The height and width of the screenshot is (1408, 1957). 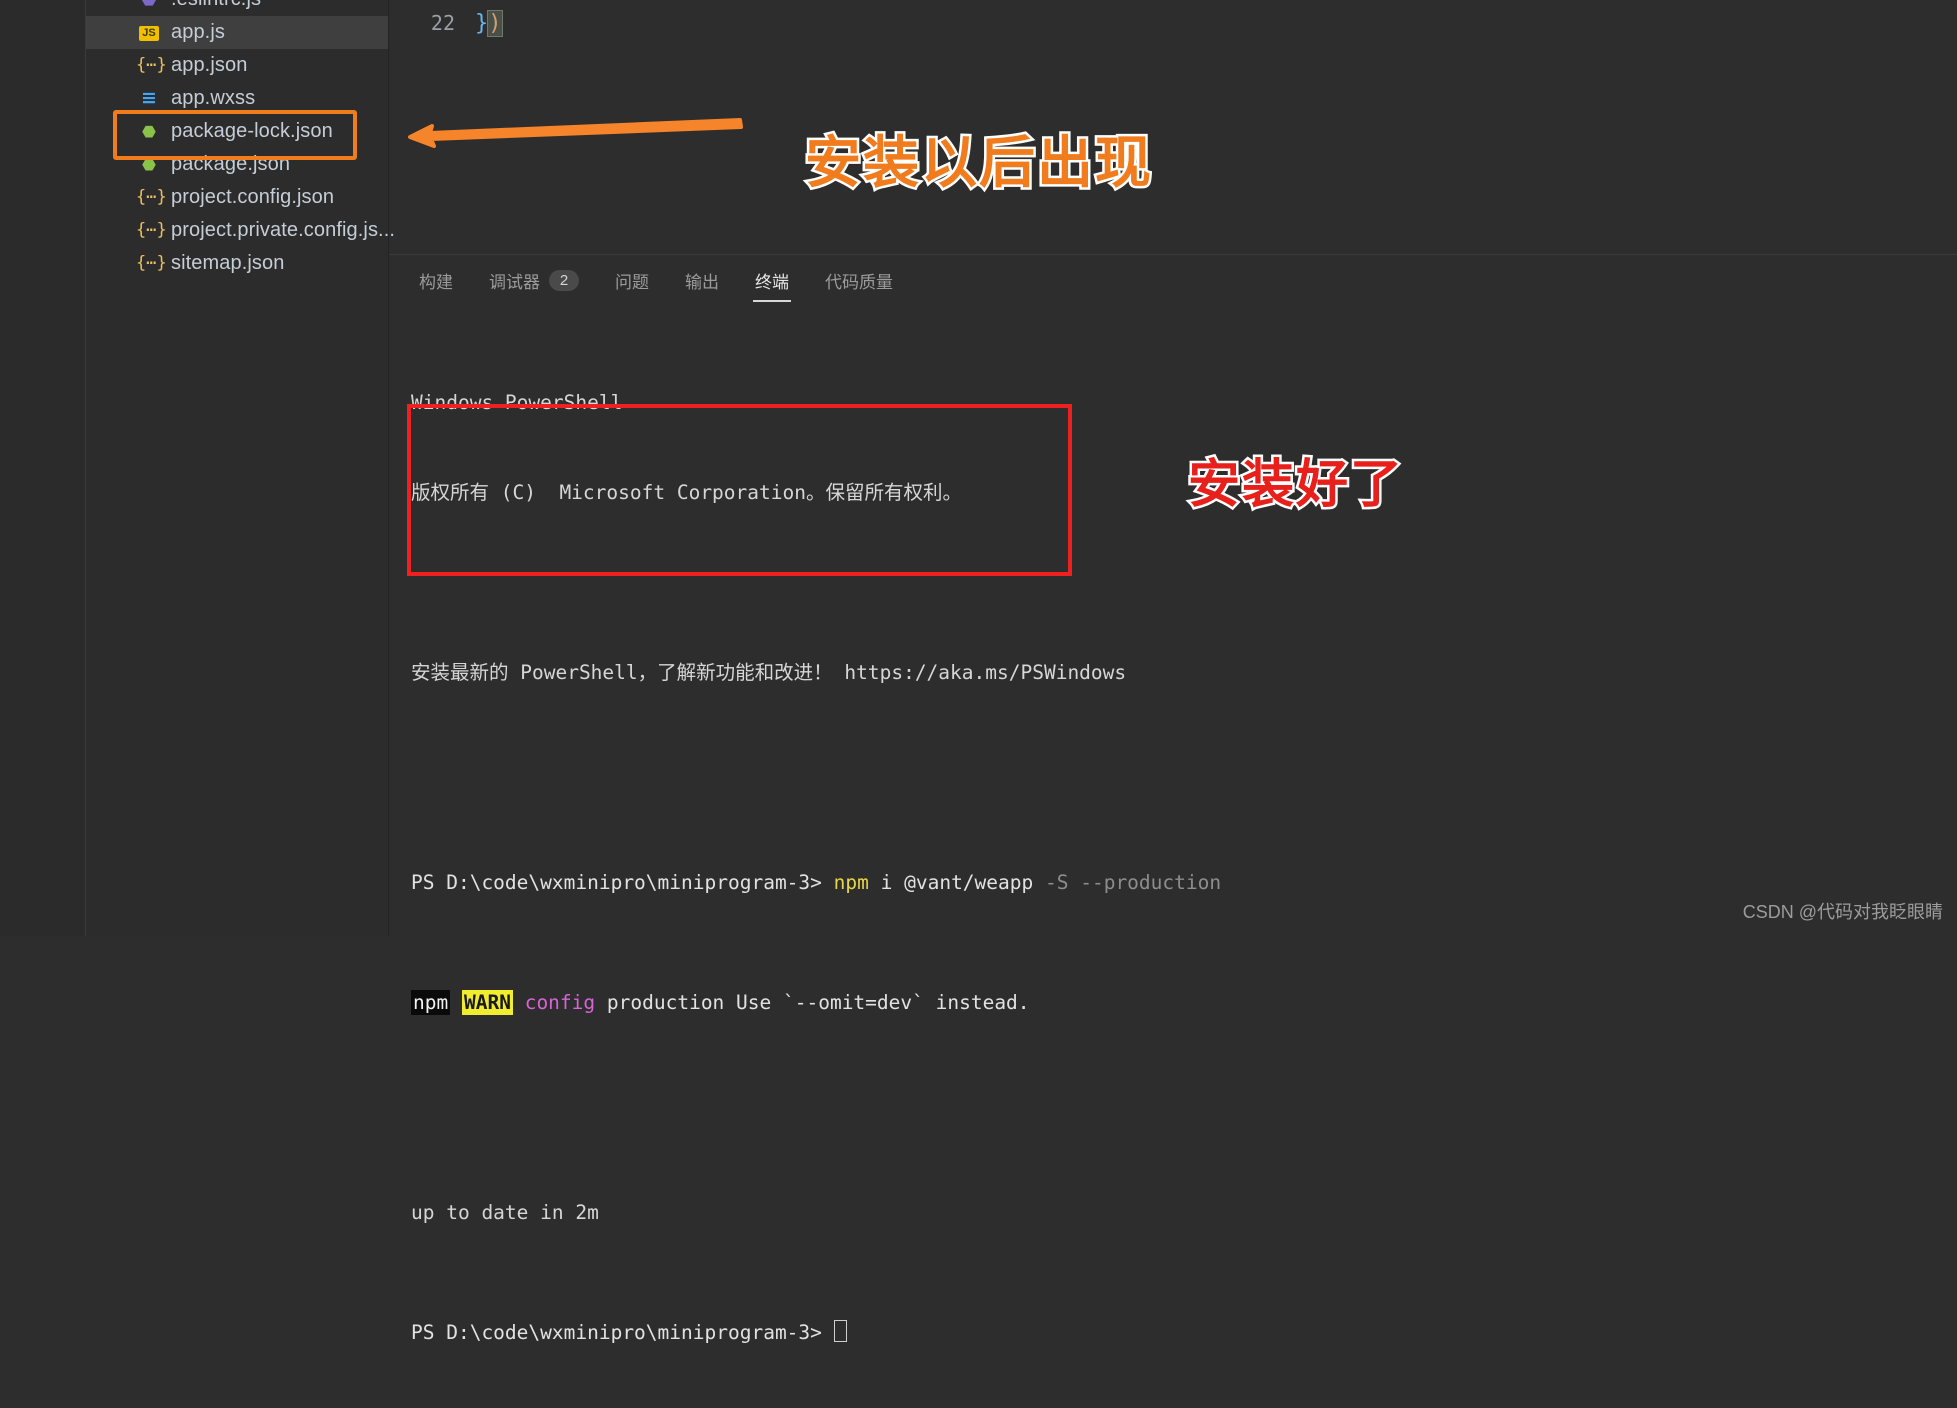 What do you see at coordinates (951, 882) in the screenshot?
I see `terminal-command-args: i @vant/weapp` at bounding box center [951, 882].